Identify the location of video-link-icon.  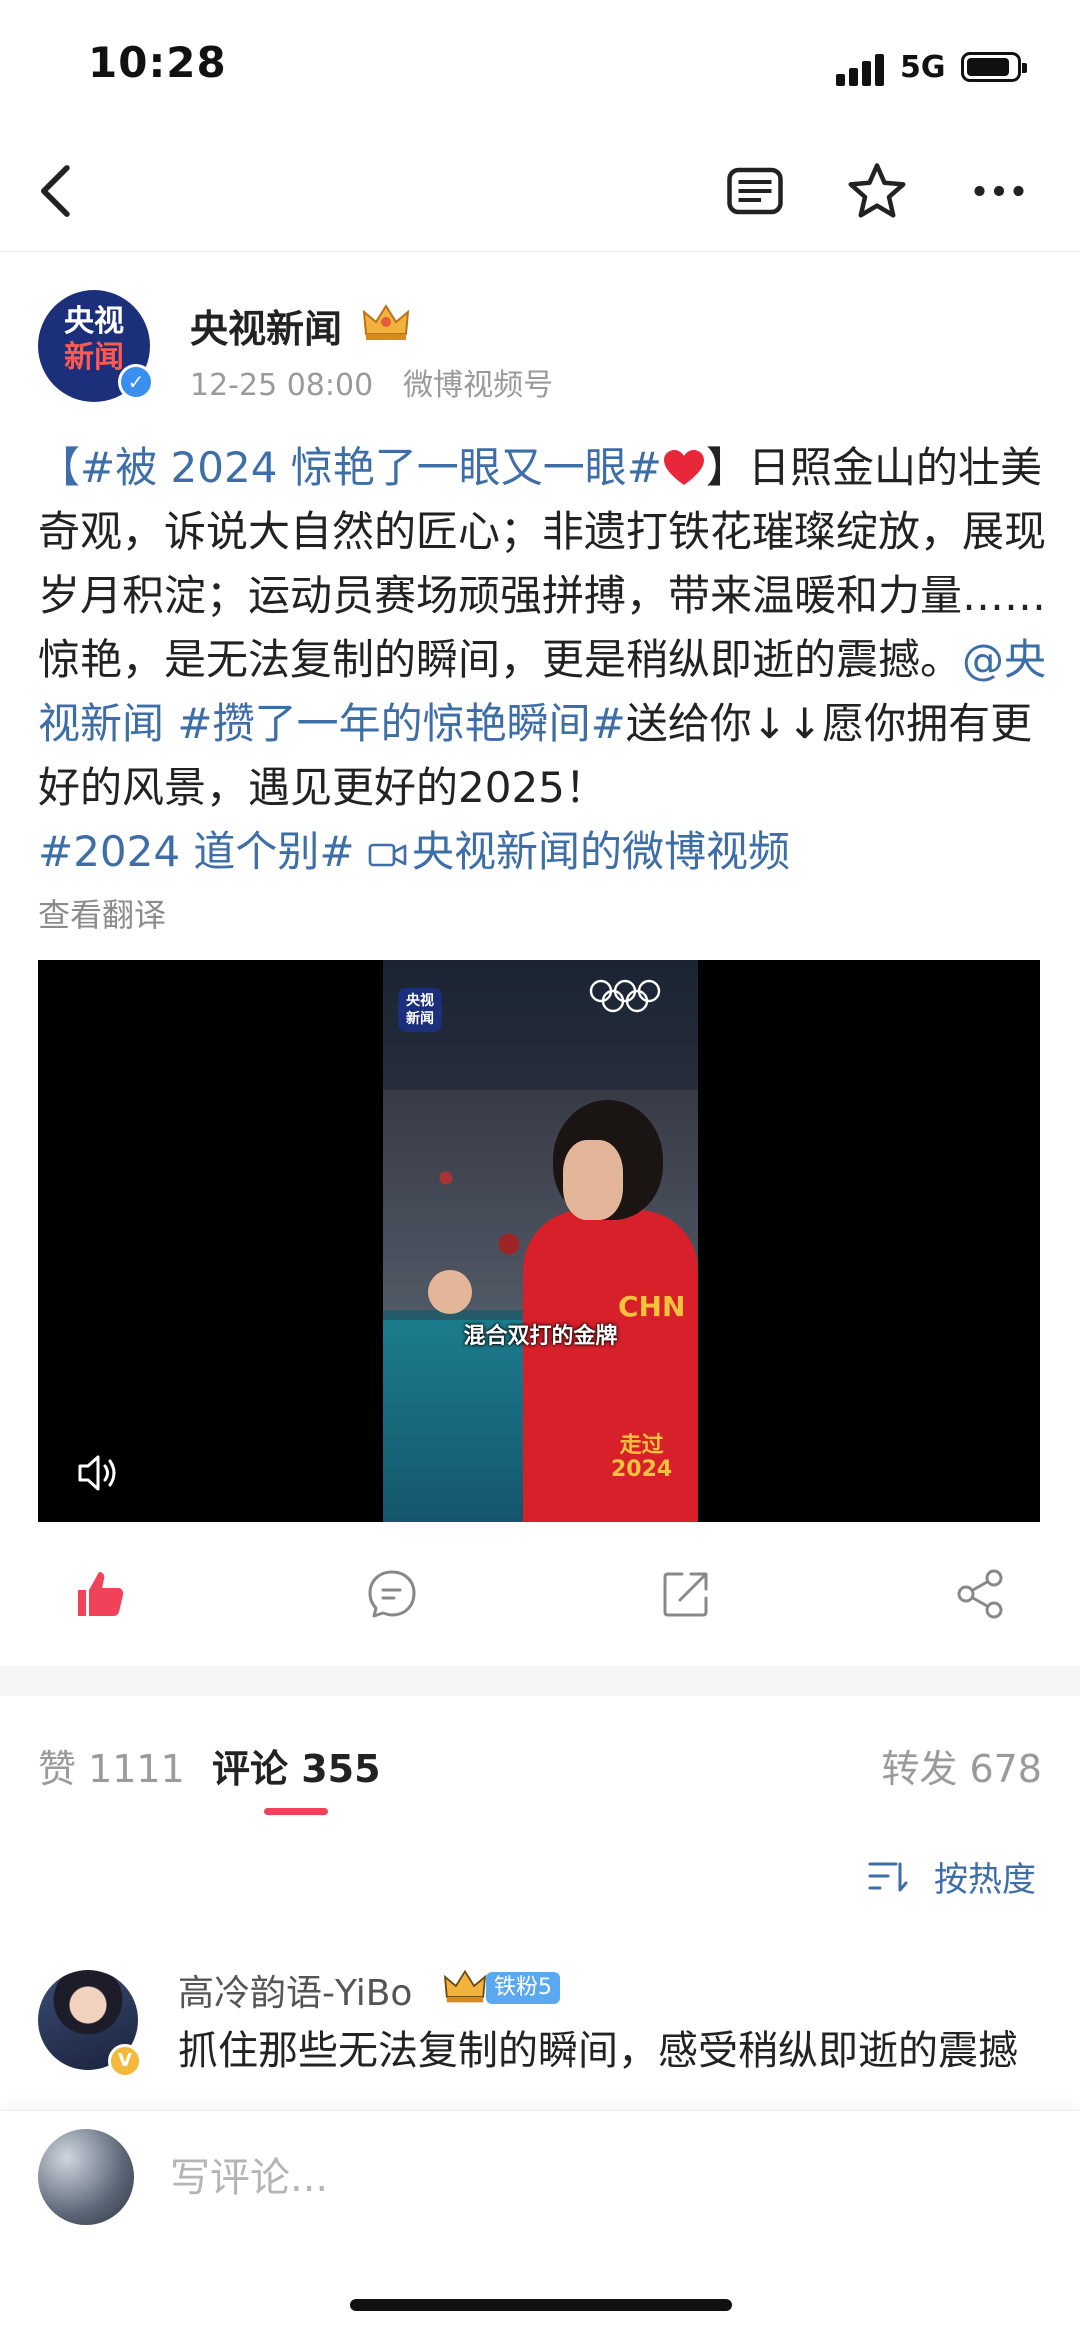
(387, 855).